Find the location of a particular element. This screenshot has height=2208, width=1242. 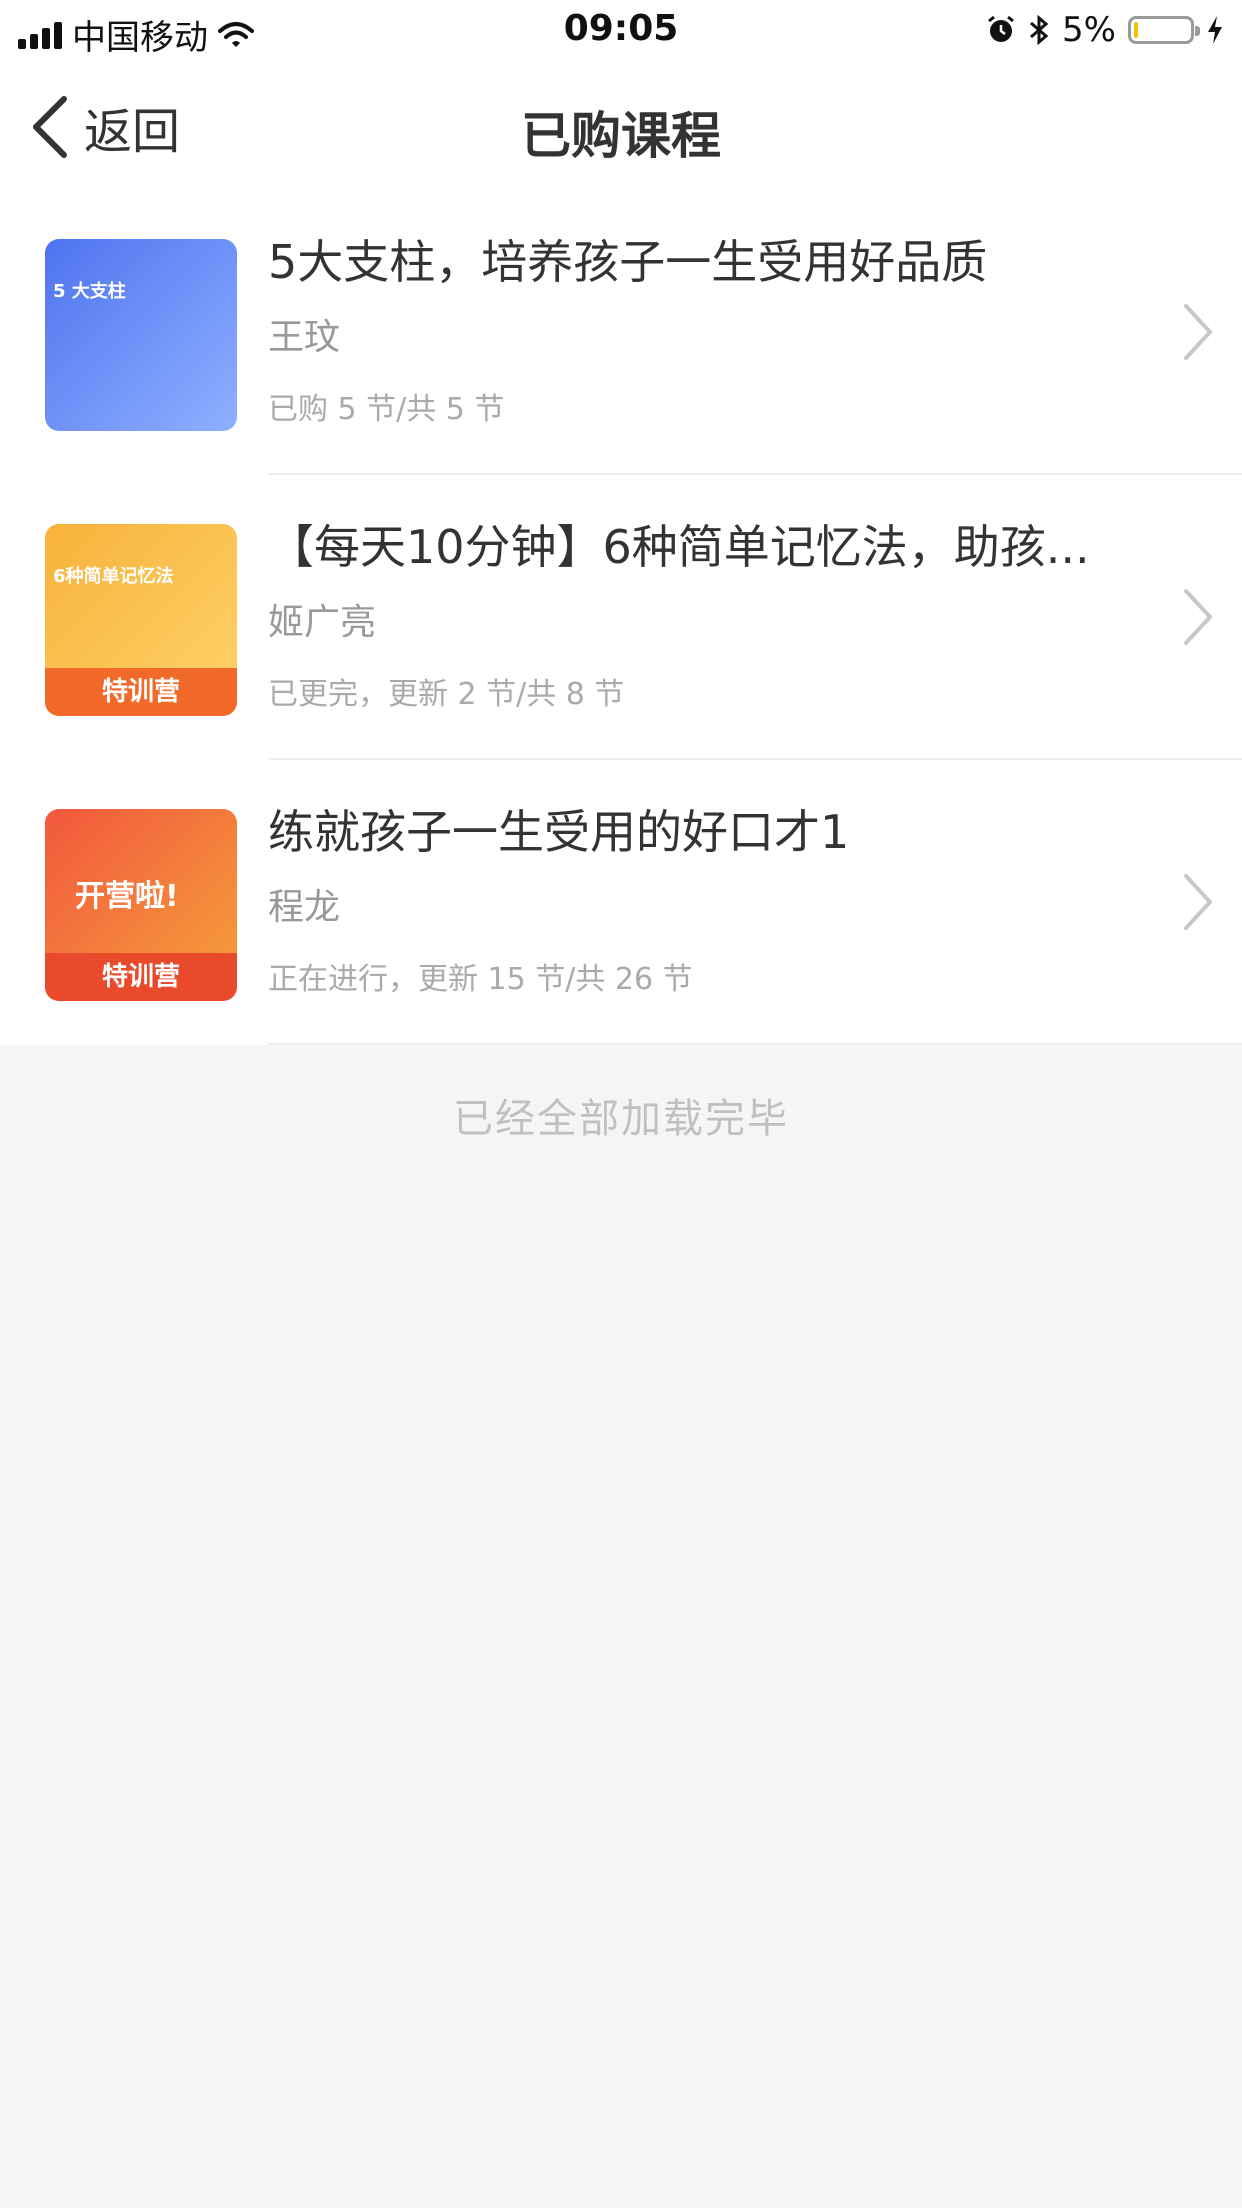

thumbnail-badge is located at coordinates (141, 407).